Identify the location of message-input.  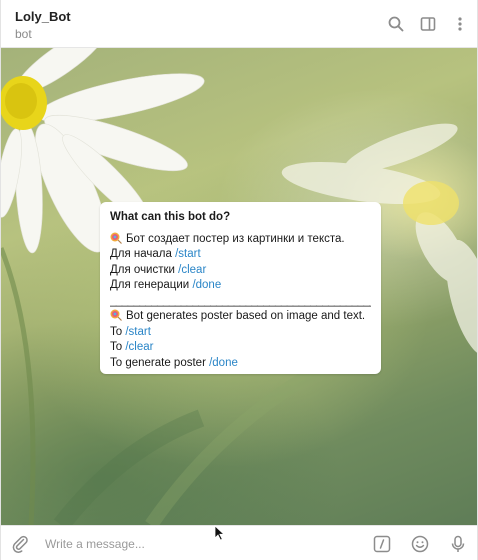
(195, 544).